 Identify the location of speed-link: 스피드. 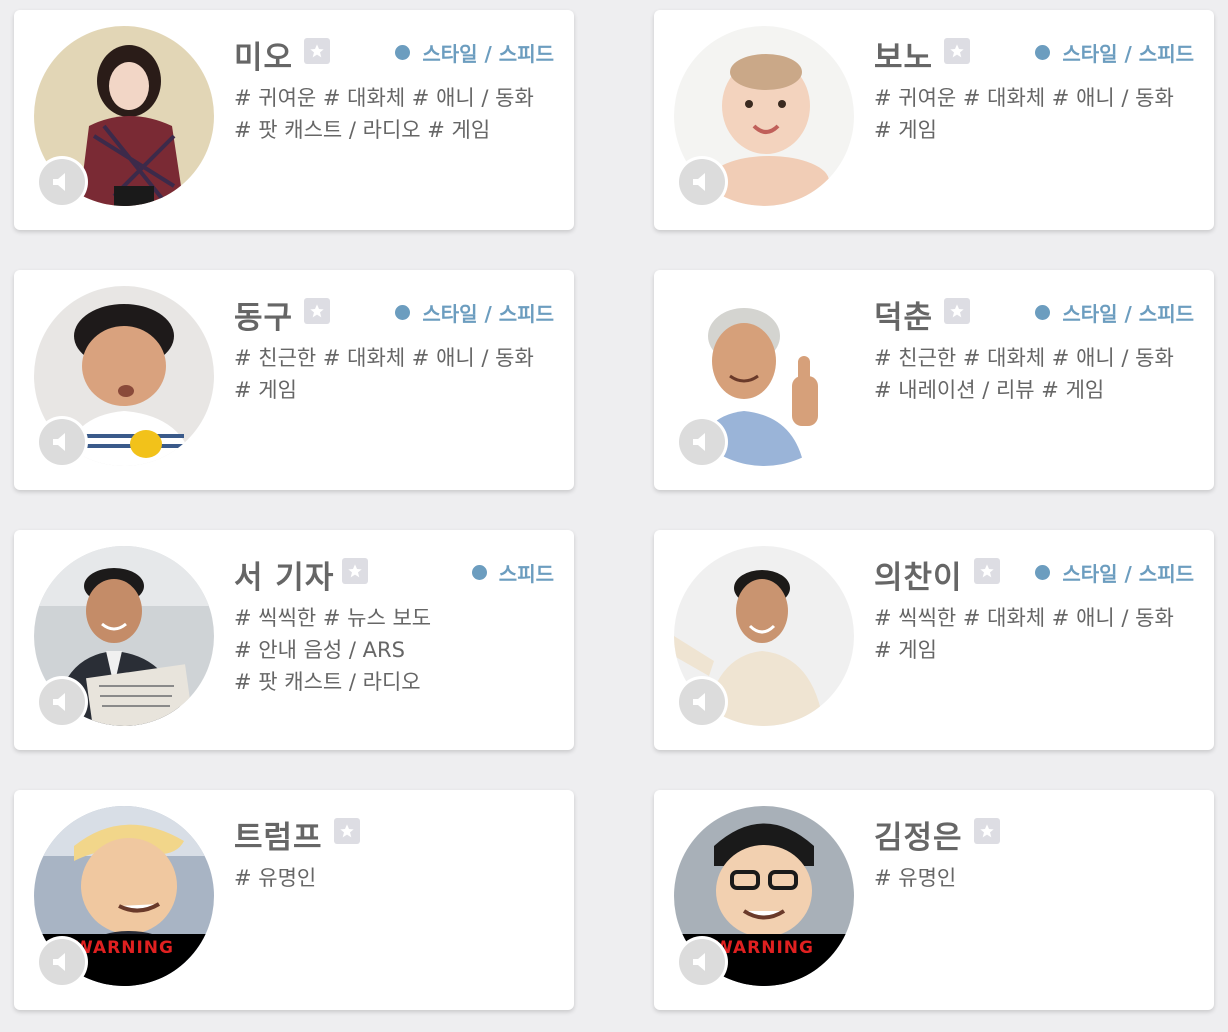
(512, 573).